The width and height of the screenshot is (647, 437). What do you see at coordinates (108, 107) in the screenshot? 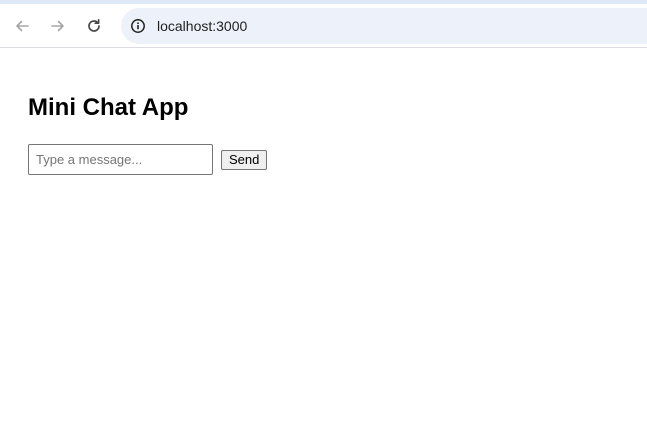
I see `page-title: Mini Chat App` at bounding box center [108, 107].